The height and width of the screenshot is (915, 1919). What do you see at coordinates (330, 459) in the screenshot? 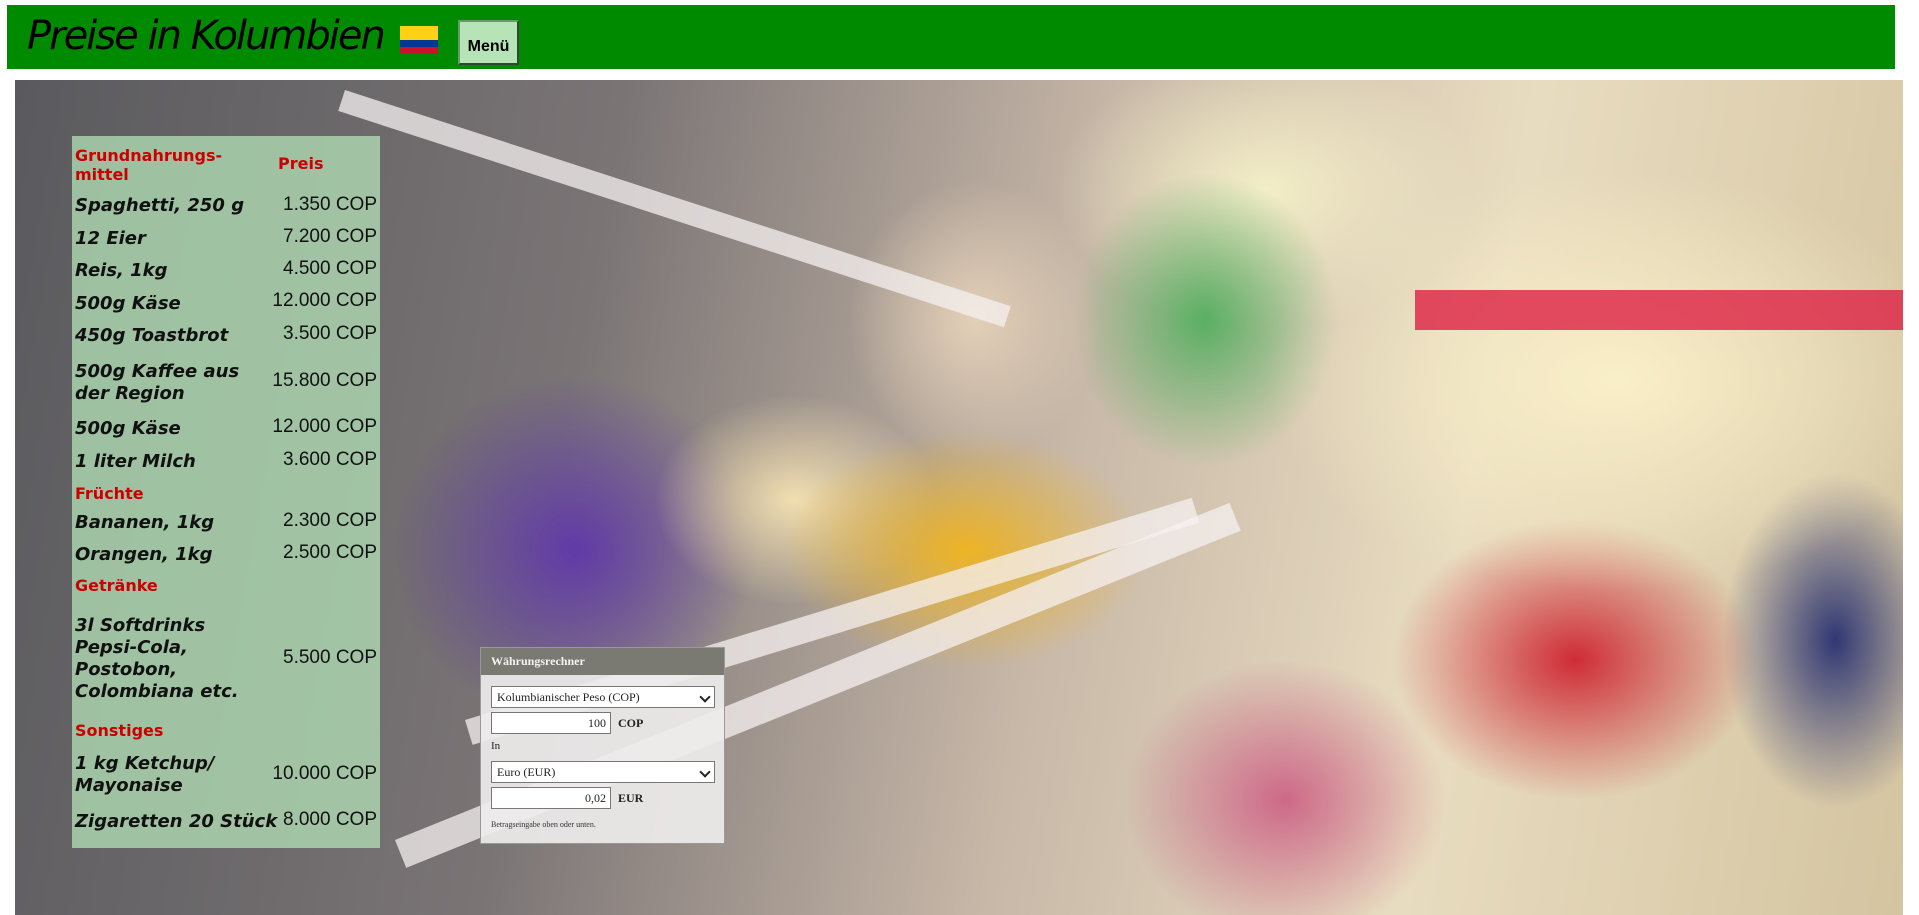
I see `list-item-price: 3.600 COP` at bounding box center [330, 459].